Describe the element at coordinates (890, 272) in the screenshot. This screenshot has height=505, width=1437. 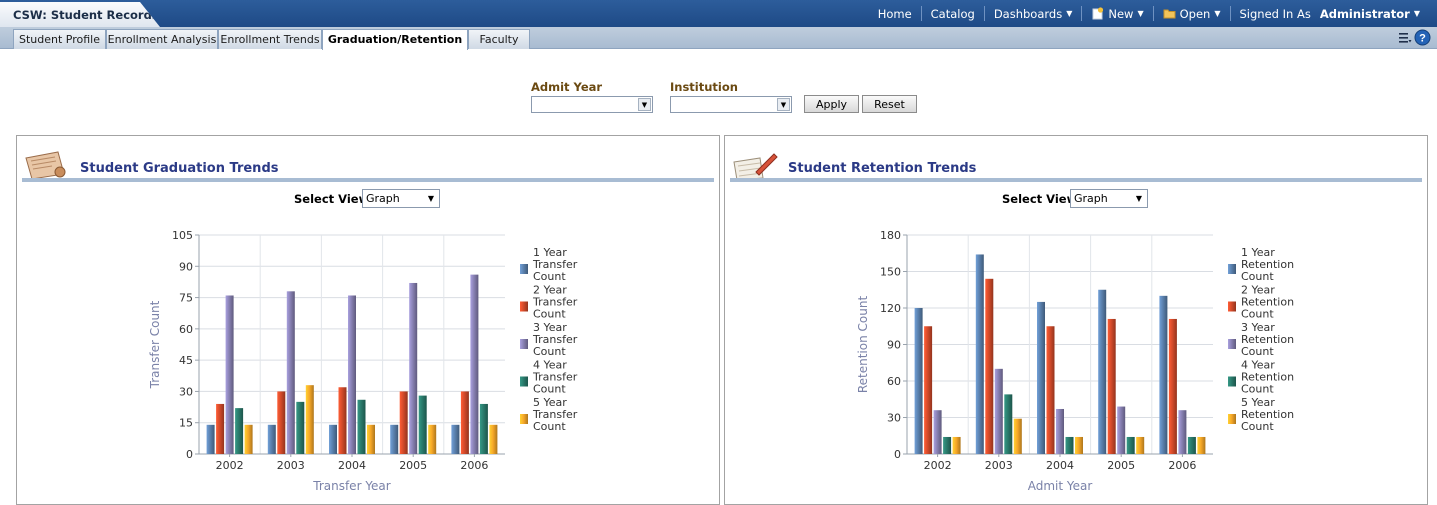
I see `y-tick-label: 150` at that location.